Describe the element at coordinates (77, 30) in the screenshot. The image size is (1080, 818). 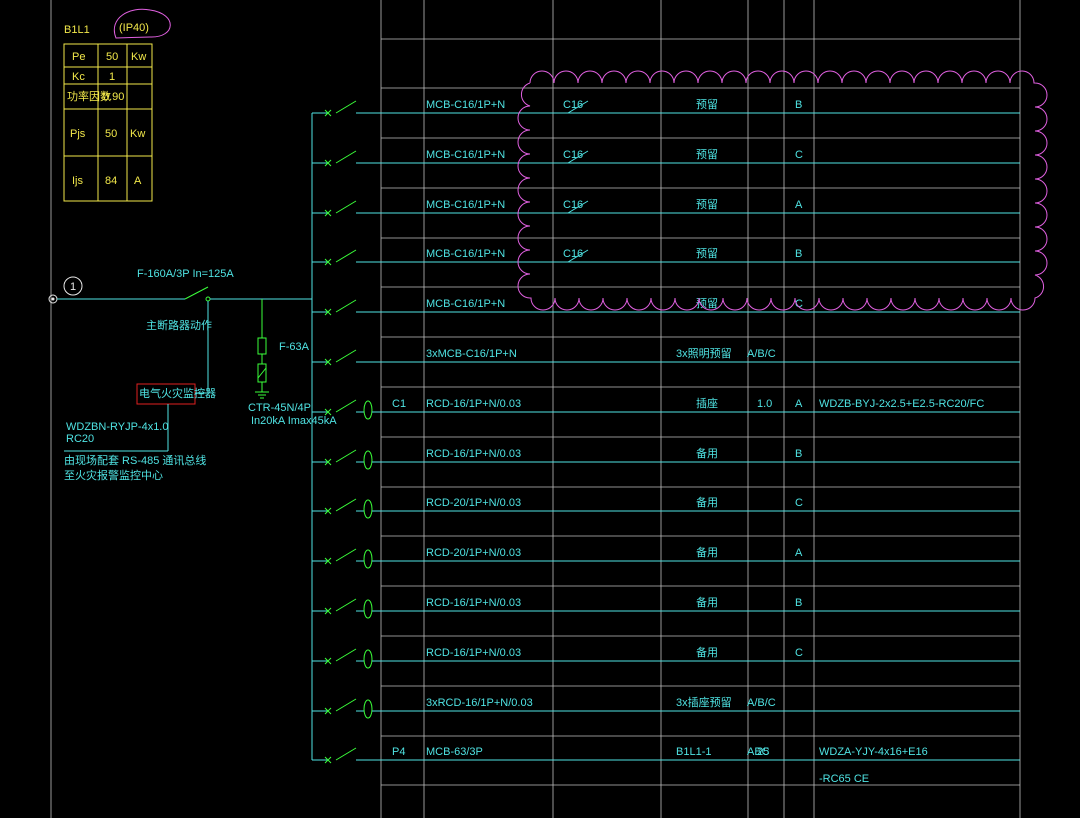
I see `panel-name: B1L1` at that location.